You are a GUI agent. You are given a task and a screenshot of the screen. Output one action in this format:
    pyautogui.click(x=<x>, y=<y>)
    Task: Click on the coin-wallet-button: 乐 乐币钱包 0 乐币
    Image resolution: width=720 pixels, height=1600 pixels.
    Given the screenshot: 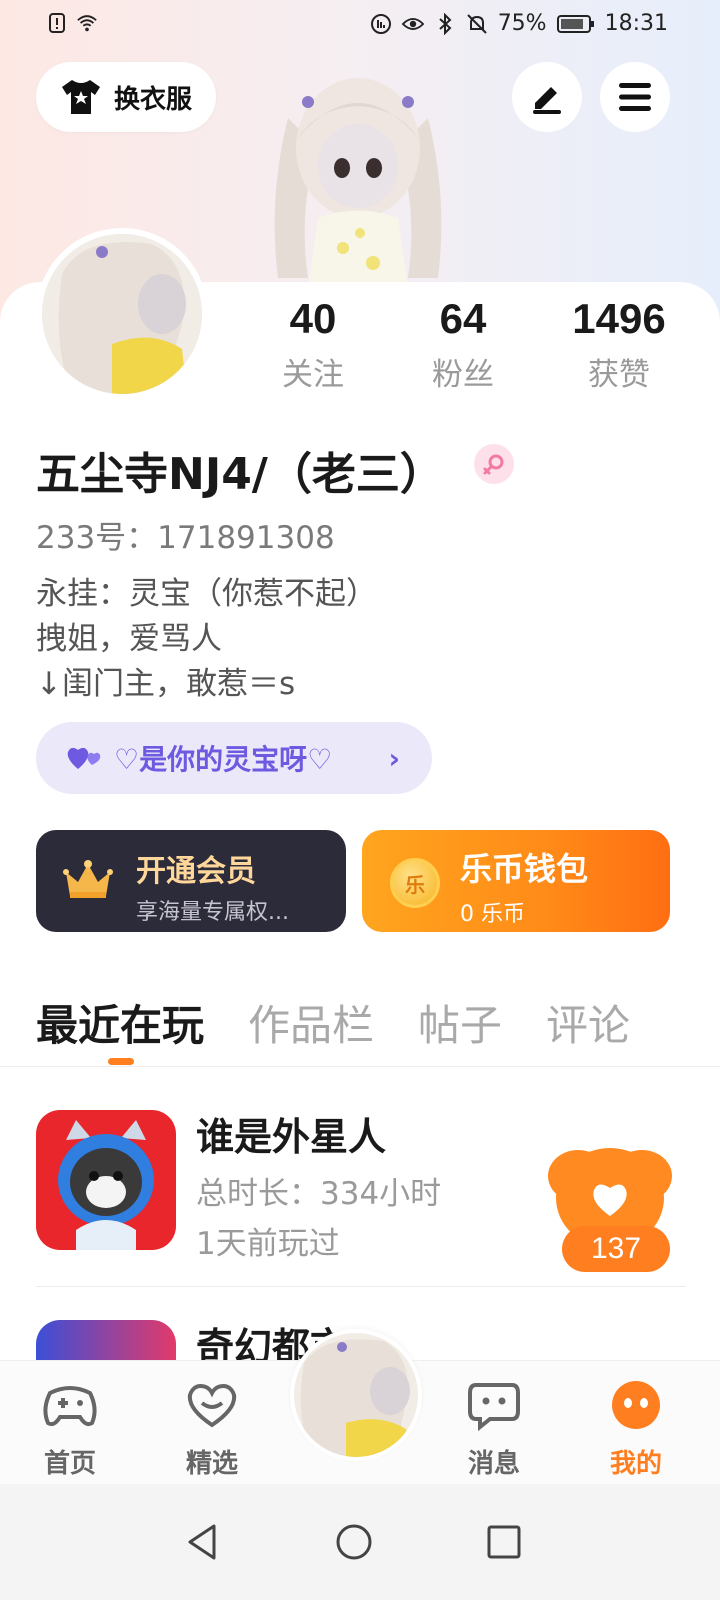 What is the action you would take?
    pyautogui.click(x=516, y=881)
    